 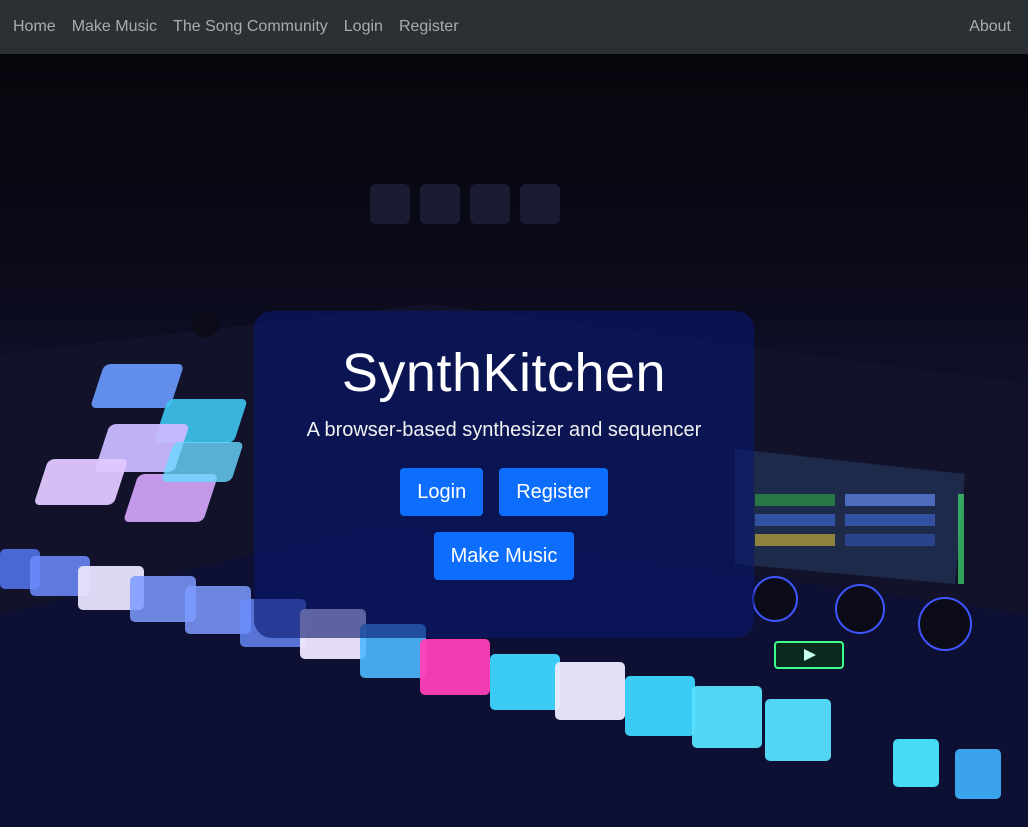 I want to click on login-button: Login, so click(x=442, y=492).